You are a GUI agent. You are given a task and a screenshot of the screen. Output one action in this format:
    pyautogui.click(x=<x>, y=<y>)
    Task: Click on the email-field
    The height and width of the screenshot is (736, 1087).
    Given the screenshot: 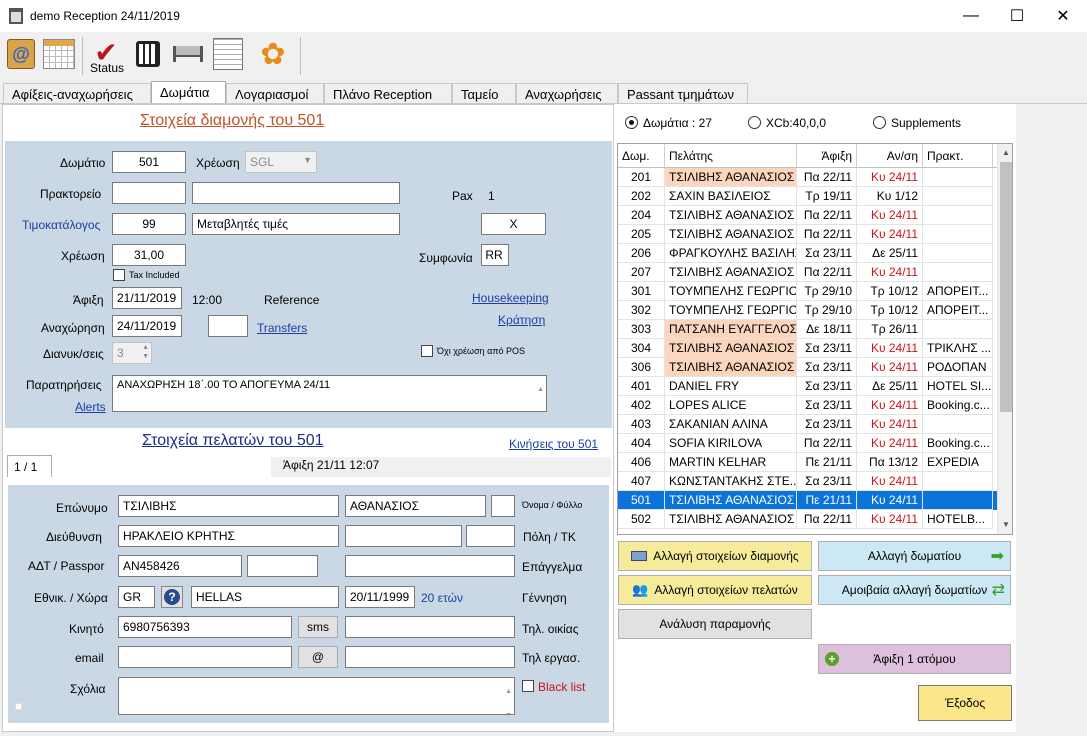 What is the action you would take?
    pyautogui.click(x=205, y=657)
    